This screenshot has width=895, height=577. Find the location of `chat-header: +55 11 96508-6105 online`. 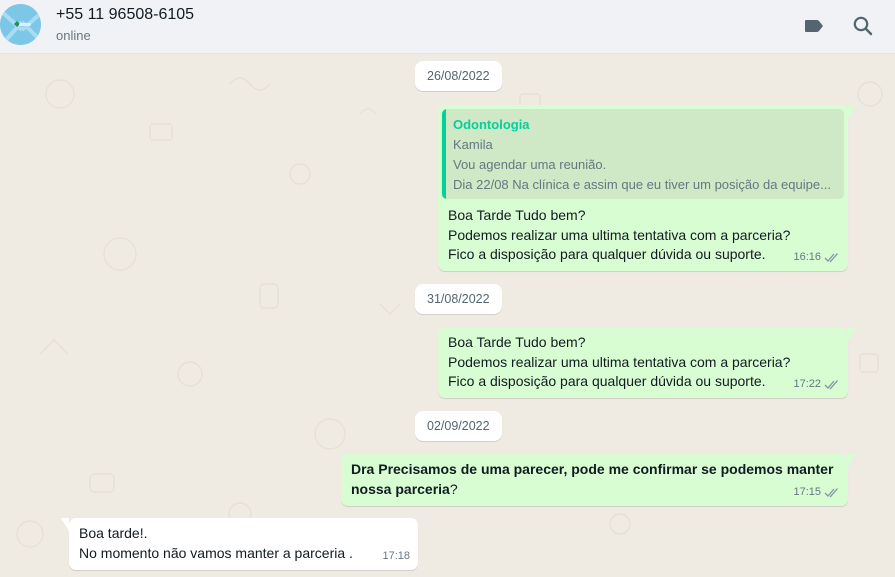

chat-header: +55 11 96508-6105 online is located at coordinates (447, 27).